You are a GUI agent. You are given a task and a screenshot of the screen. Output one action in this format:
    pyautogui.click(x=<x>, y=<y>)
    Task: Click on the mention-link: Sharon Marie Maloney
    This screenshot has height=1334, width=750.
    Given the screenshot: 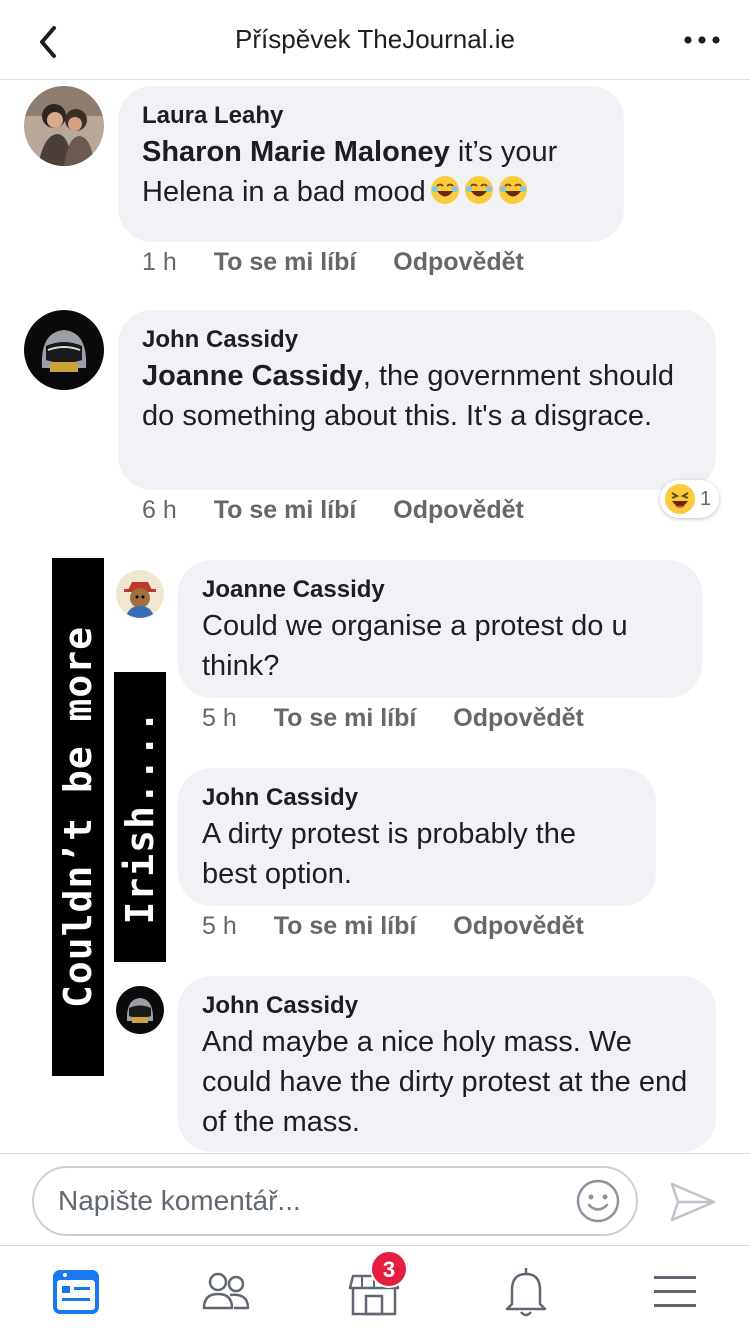 What is the action you would take?
    pyautogui.click(x=296, y=152)
    